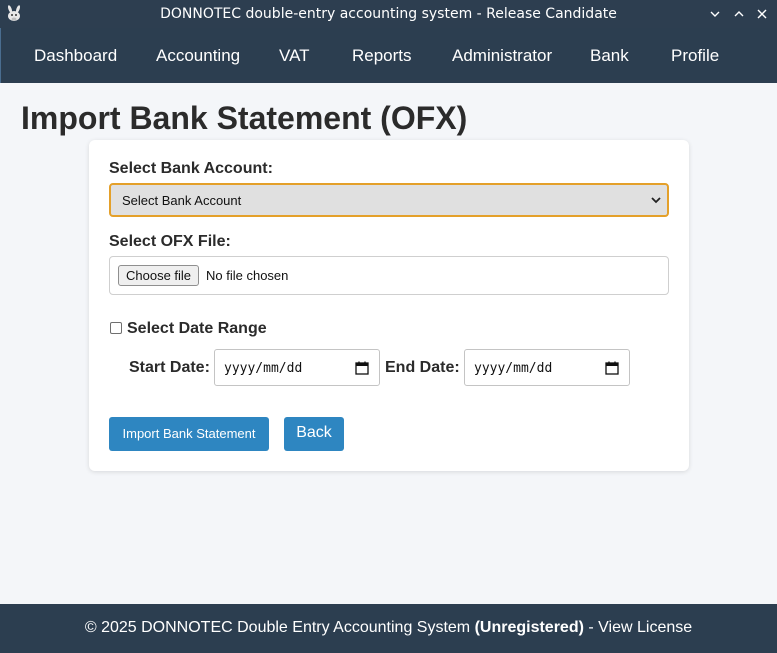 Image resolution: width=777 pixels, height=653 pixels. Describe the element at coordinates (191, 168) in the screenshot. I see `bank-account-label: Select Bank Account:` at that location.